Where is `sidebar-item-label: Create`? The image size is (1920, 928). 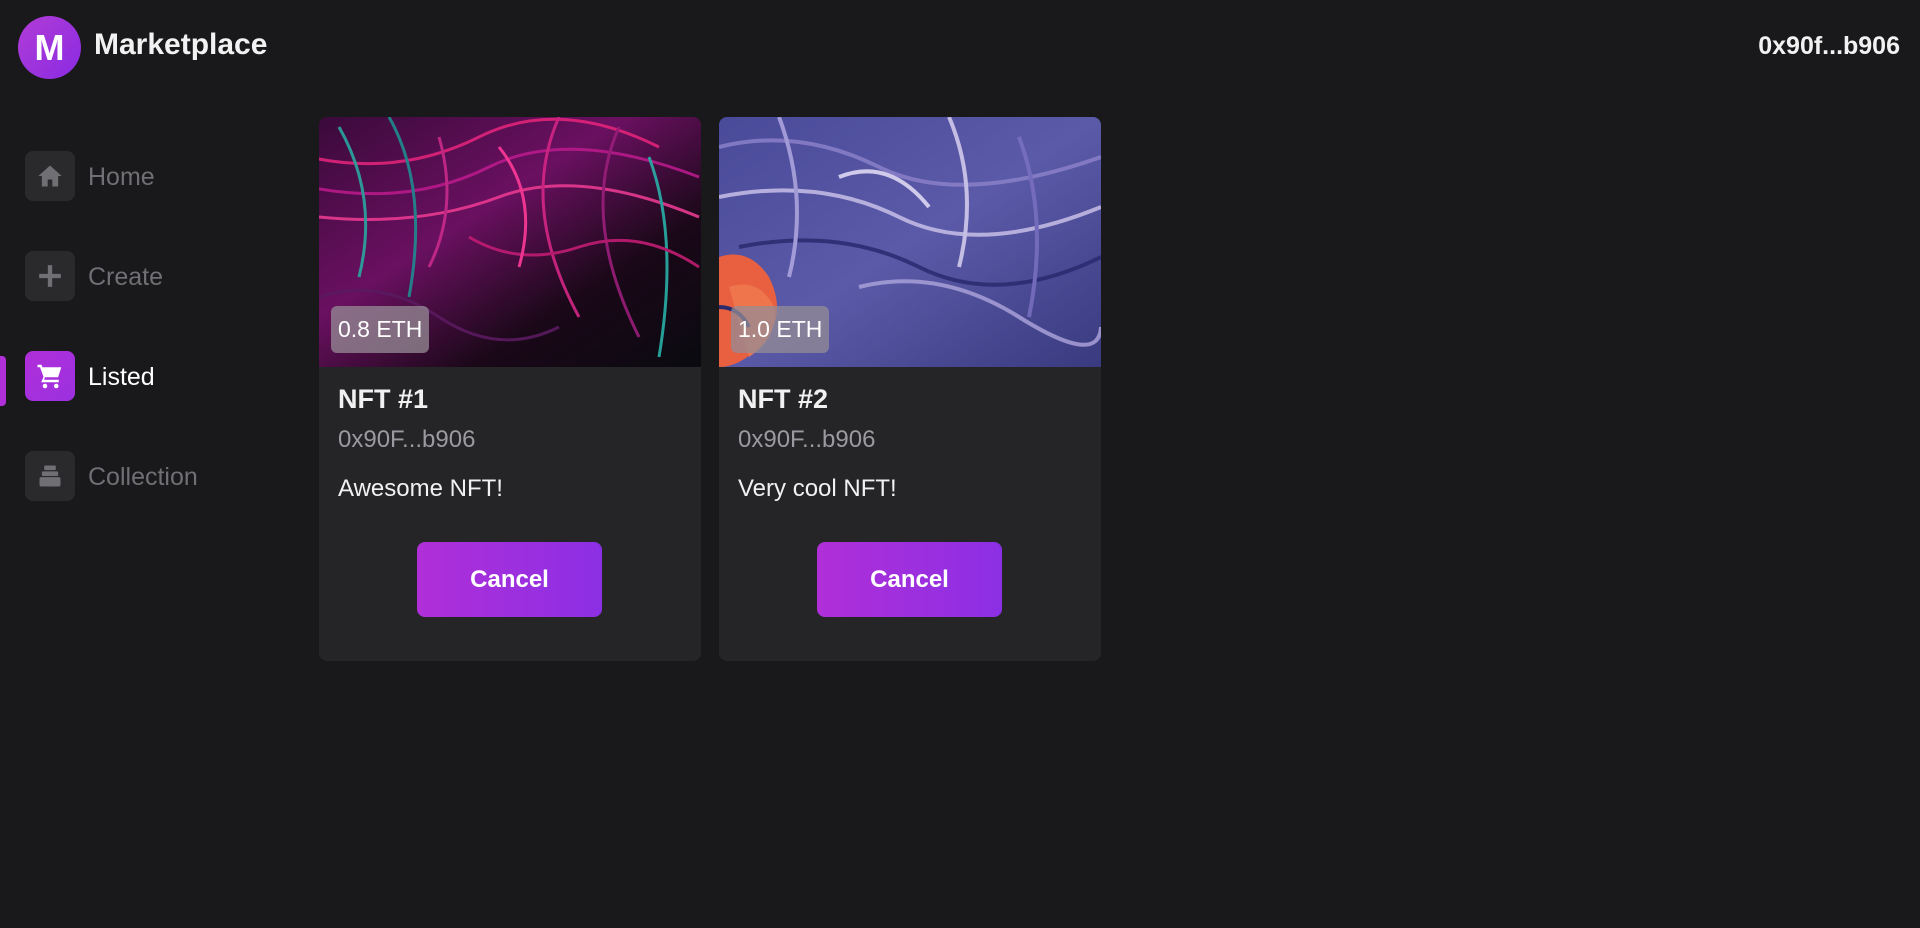 sidebar-item-label: Create is located at coordinates (126, 277).